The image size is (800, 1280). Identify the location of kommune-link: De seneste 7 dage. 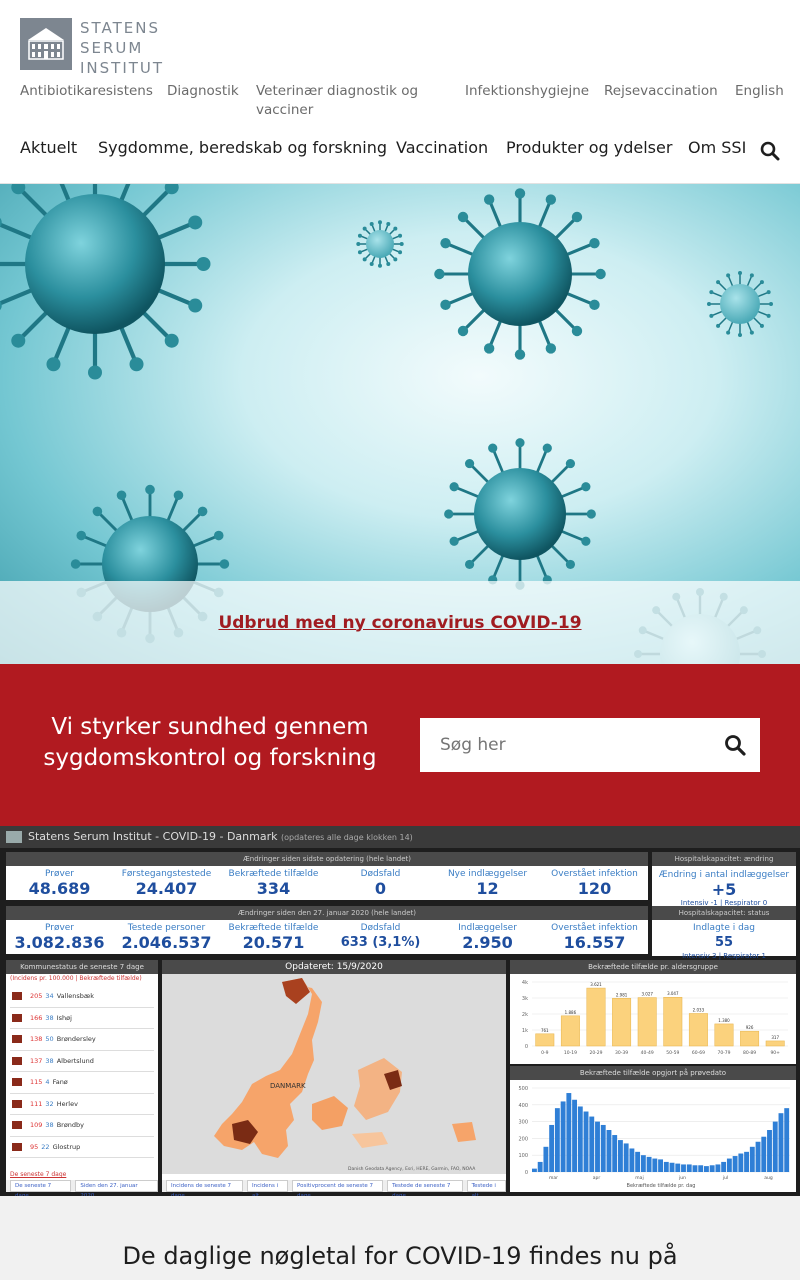
(36, 1174).